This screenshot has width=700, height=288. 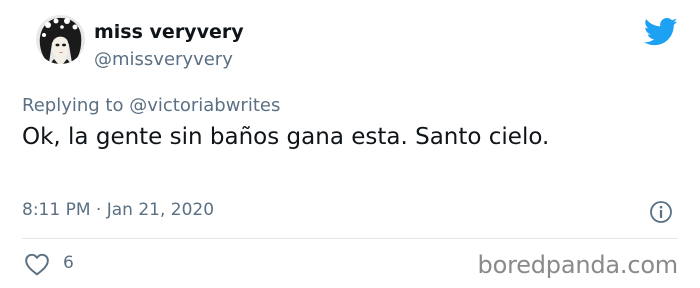 What do you see at coordinates (661, 212) in the screenshot?
I see `info-icon` at bounding box center [661, 212].